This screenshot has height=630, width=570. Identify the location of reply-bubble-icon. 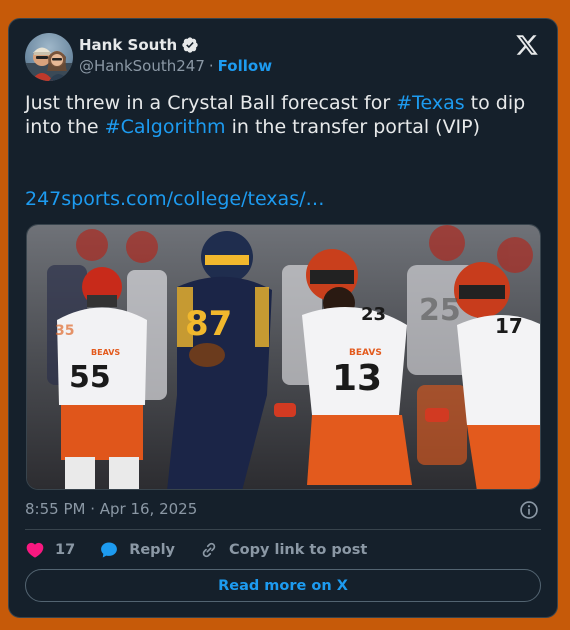
(109, 550).